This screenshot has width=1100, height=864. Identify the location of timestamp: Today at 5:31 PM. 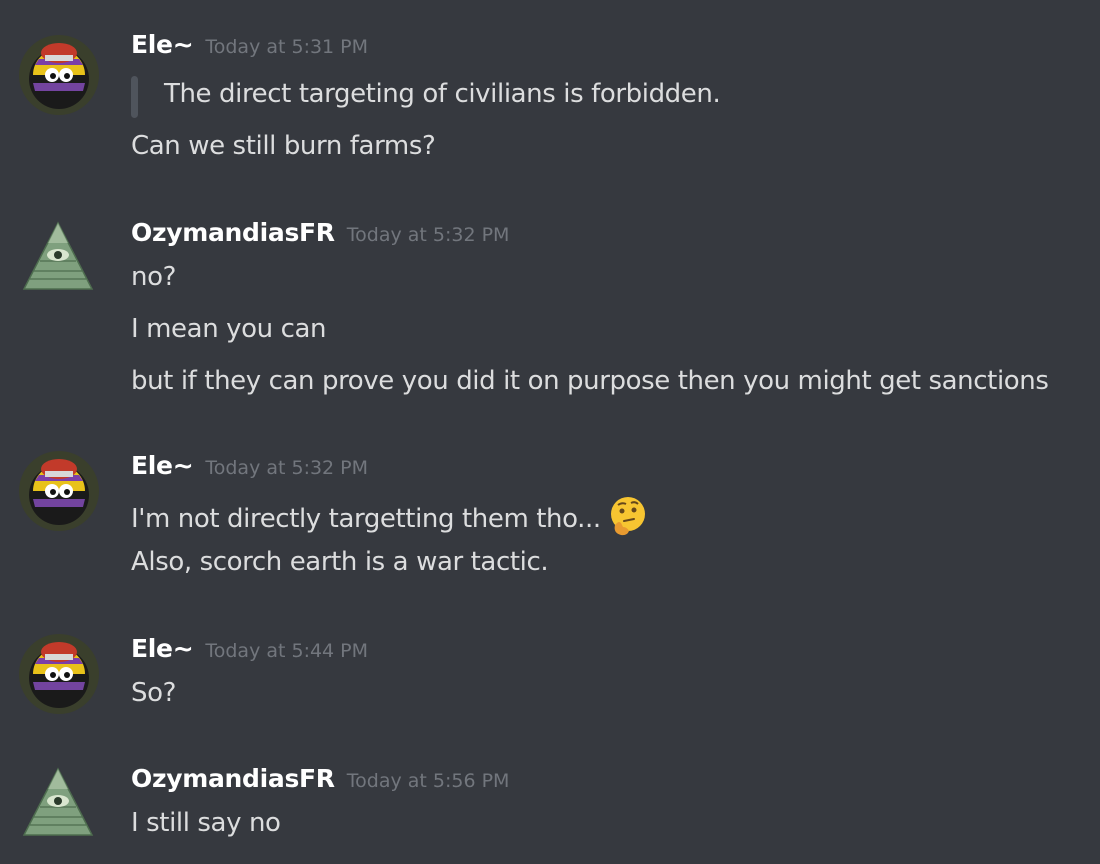
(286, 47).